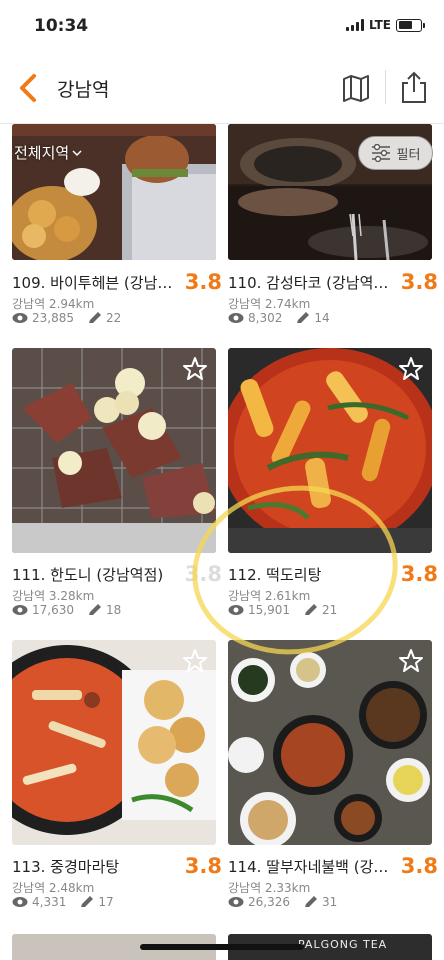 Image resolution: width=444 pixels, height=960 pixels. I want to click on restaurant-card: 113. 중경마라탕 3.8 강남역 2.48km 4,331 17, so click(117, 774).